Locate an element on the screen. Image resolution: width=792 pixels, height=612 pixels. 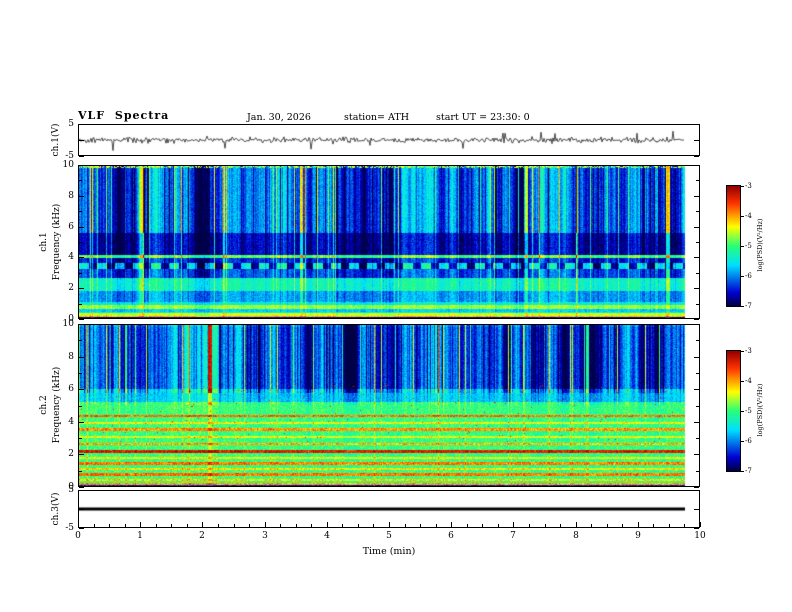
colorbar-ch2 is located at coordinates (733, 411).